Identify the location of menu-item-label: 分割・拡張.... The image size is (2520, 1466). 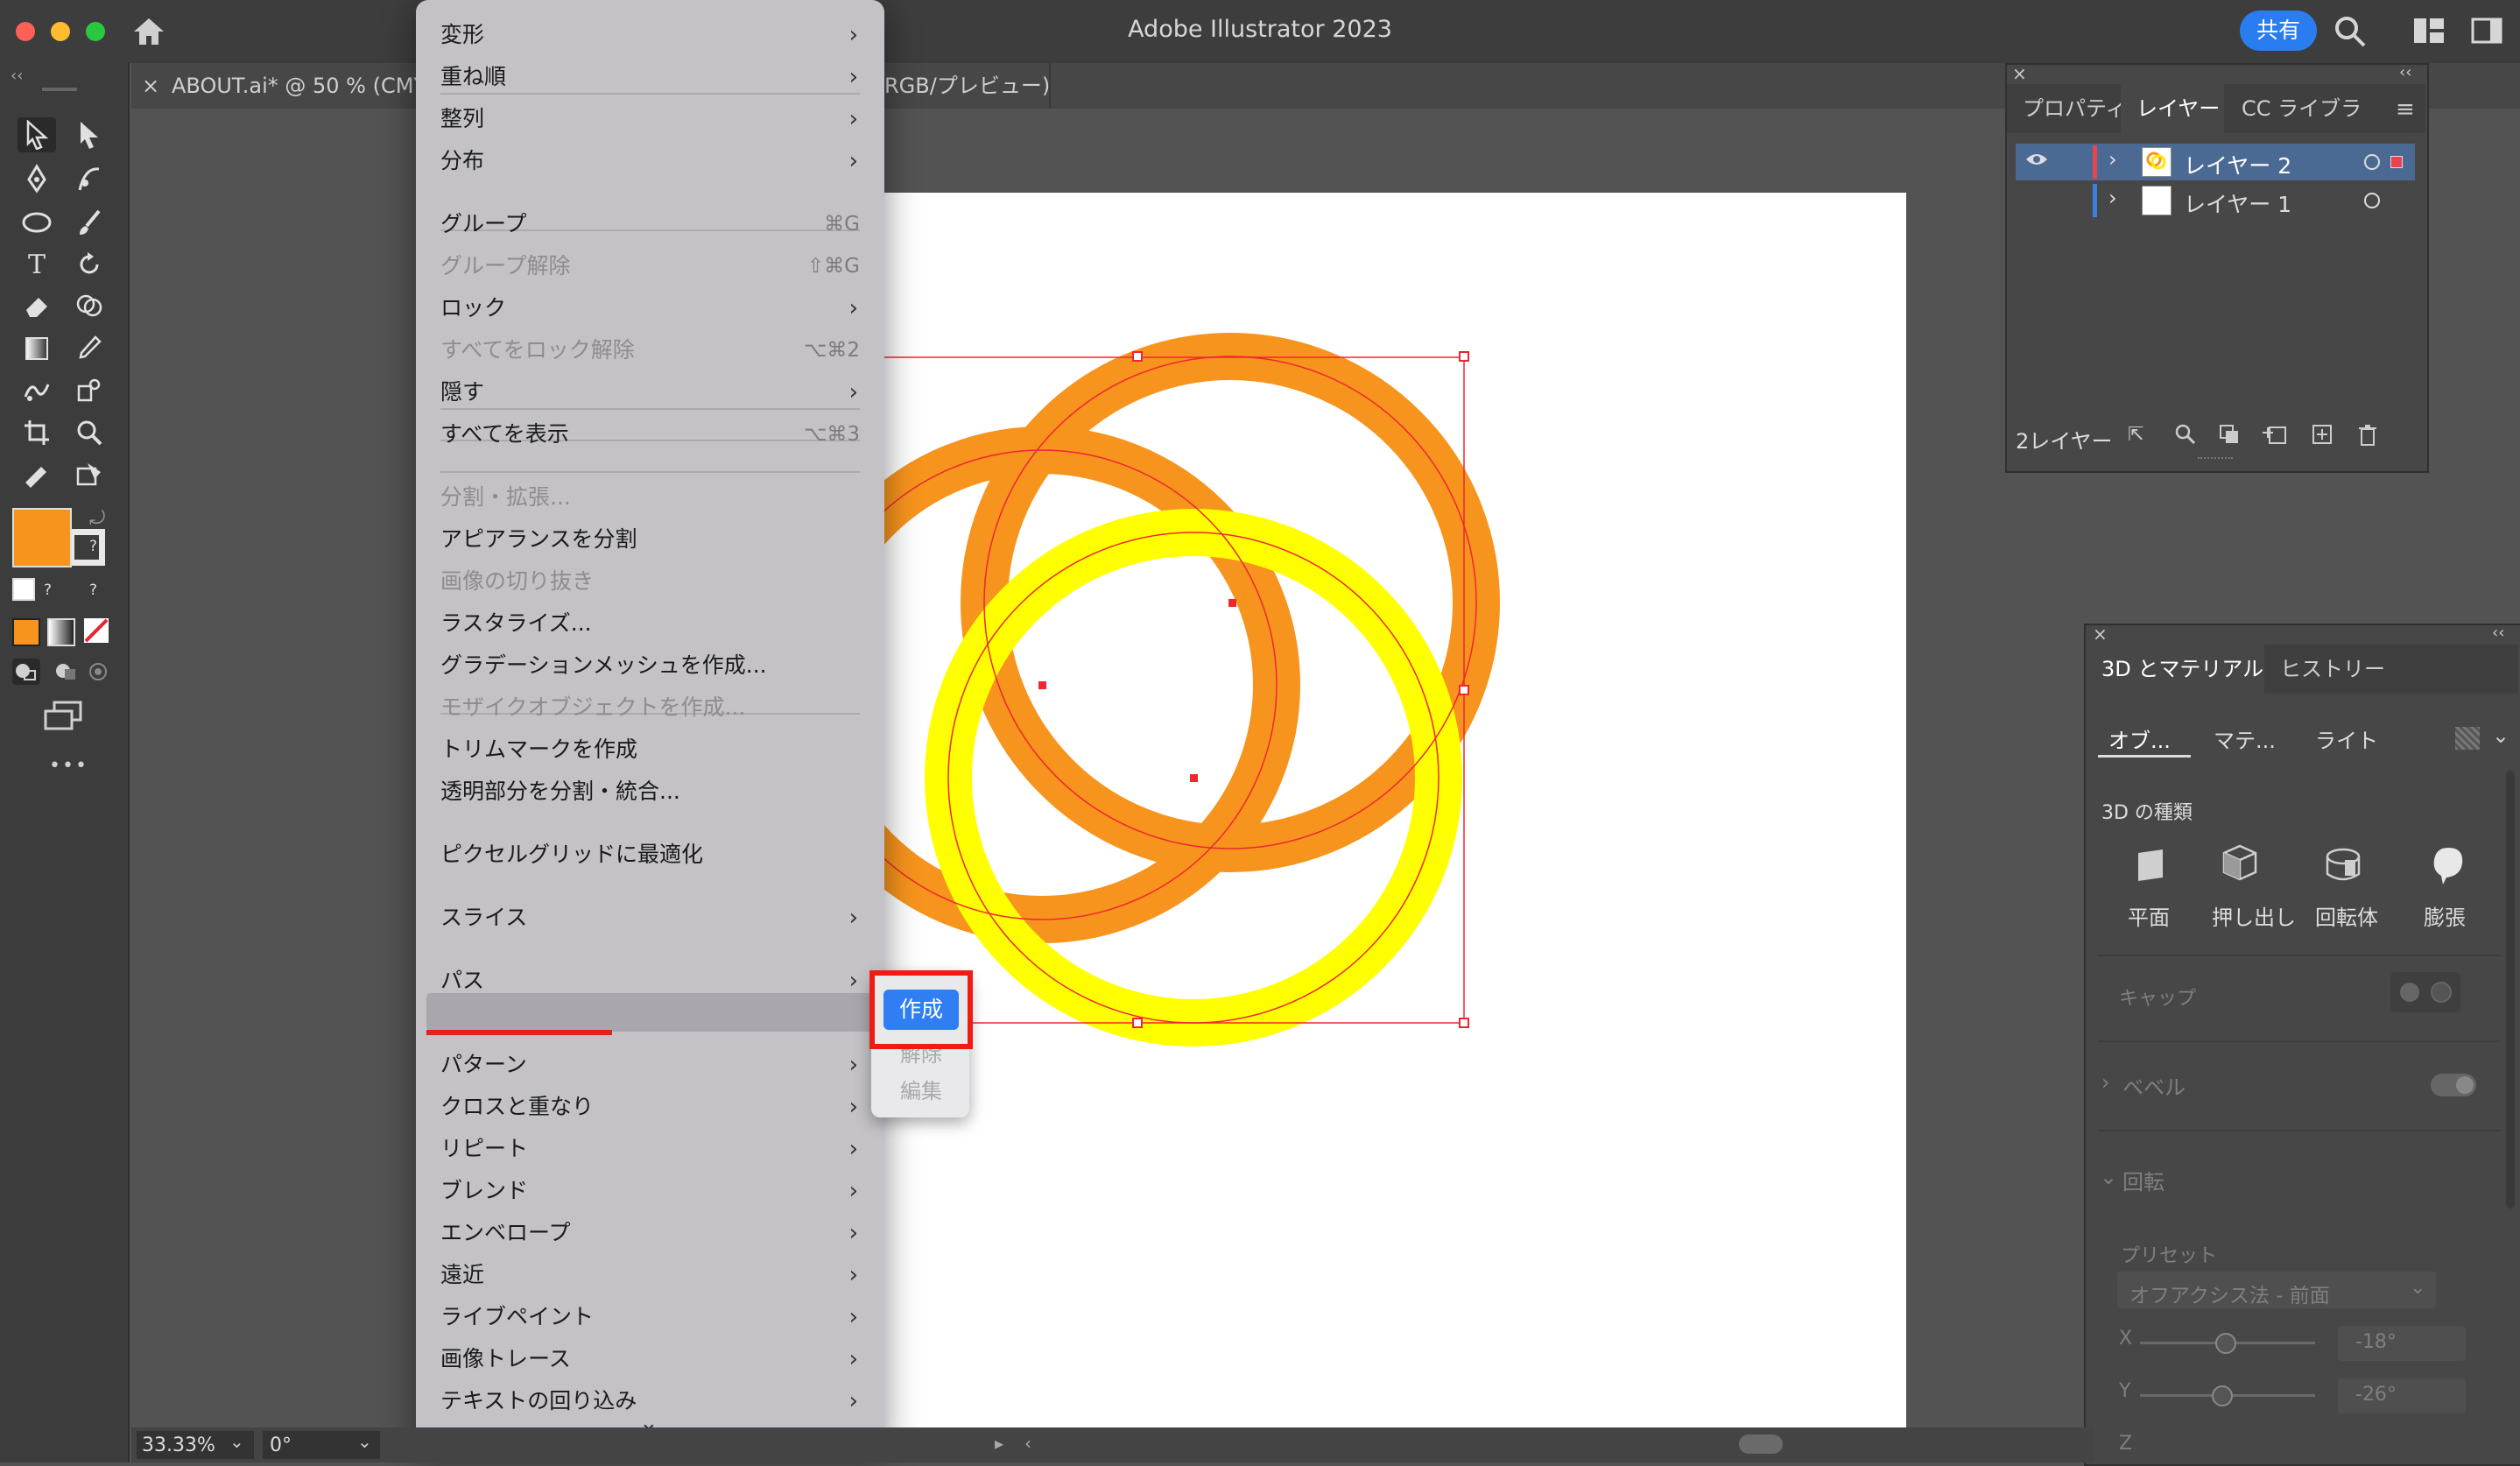
(505, 497).